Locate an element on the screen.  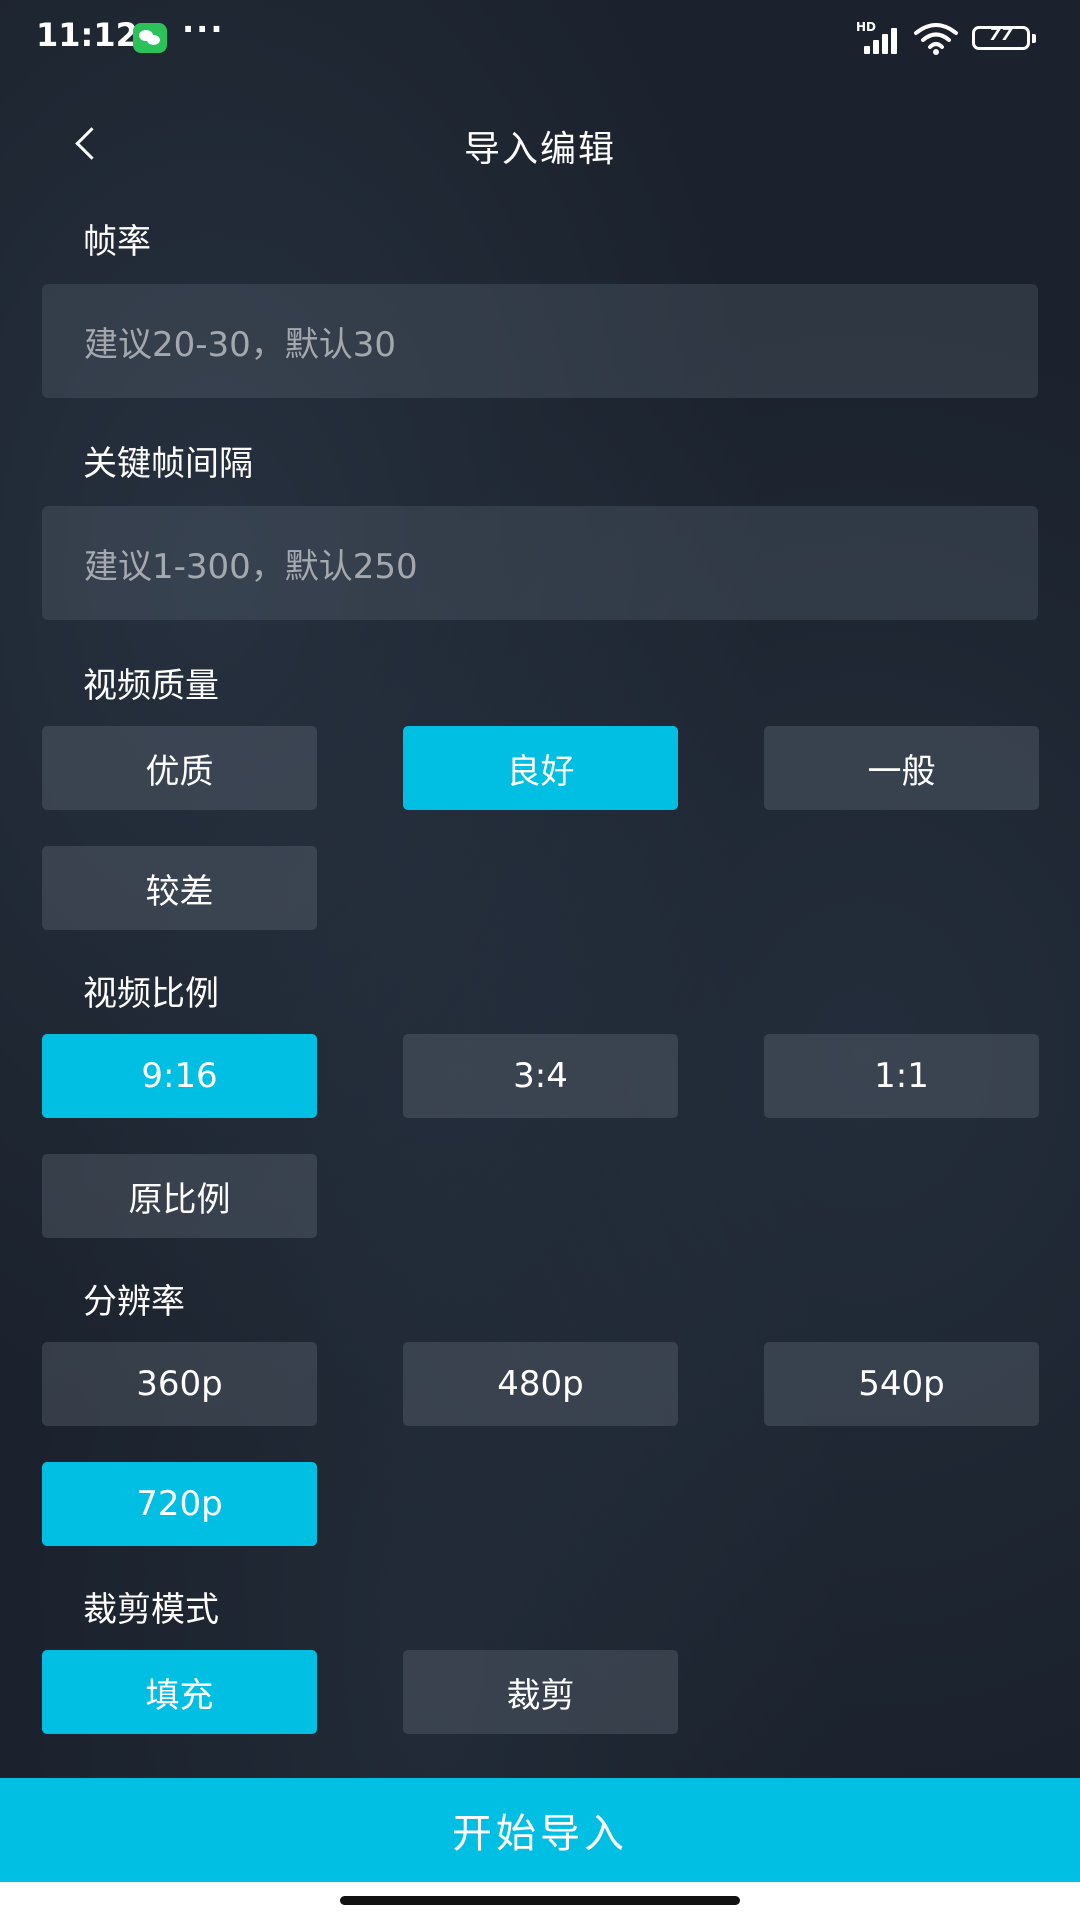
network-type-label: HD is located at coordinates (866, 27).